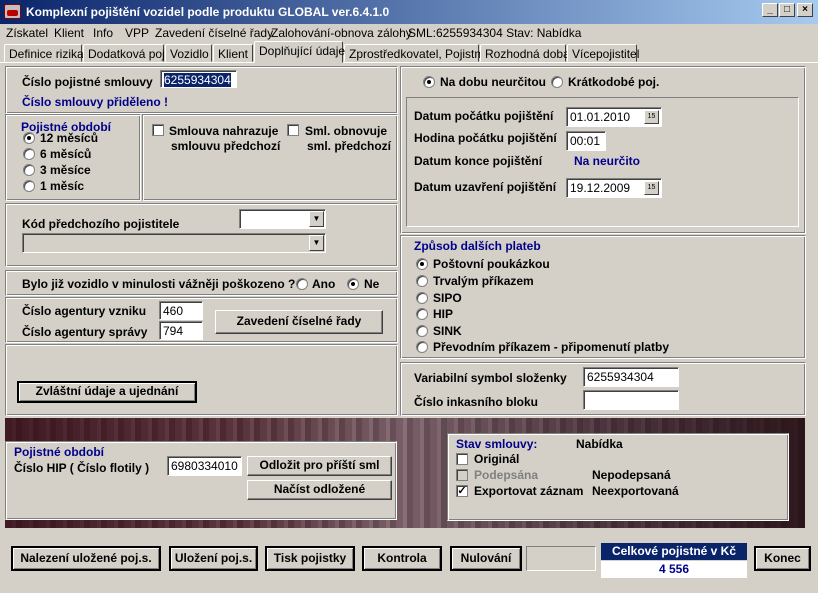 The height and width of the screenshot is (593, 818). What do you see at coordinates (302, 284) in the screenshot?
I see `damage-yes-radio` at bounding box center [302, 284].